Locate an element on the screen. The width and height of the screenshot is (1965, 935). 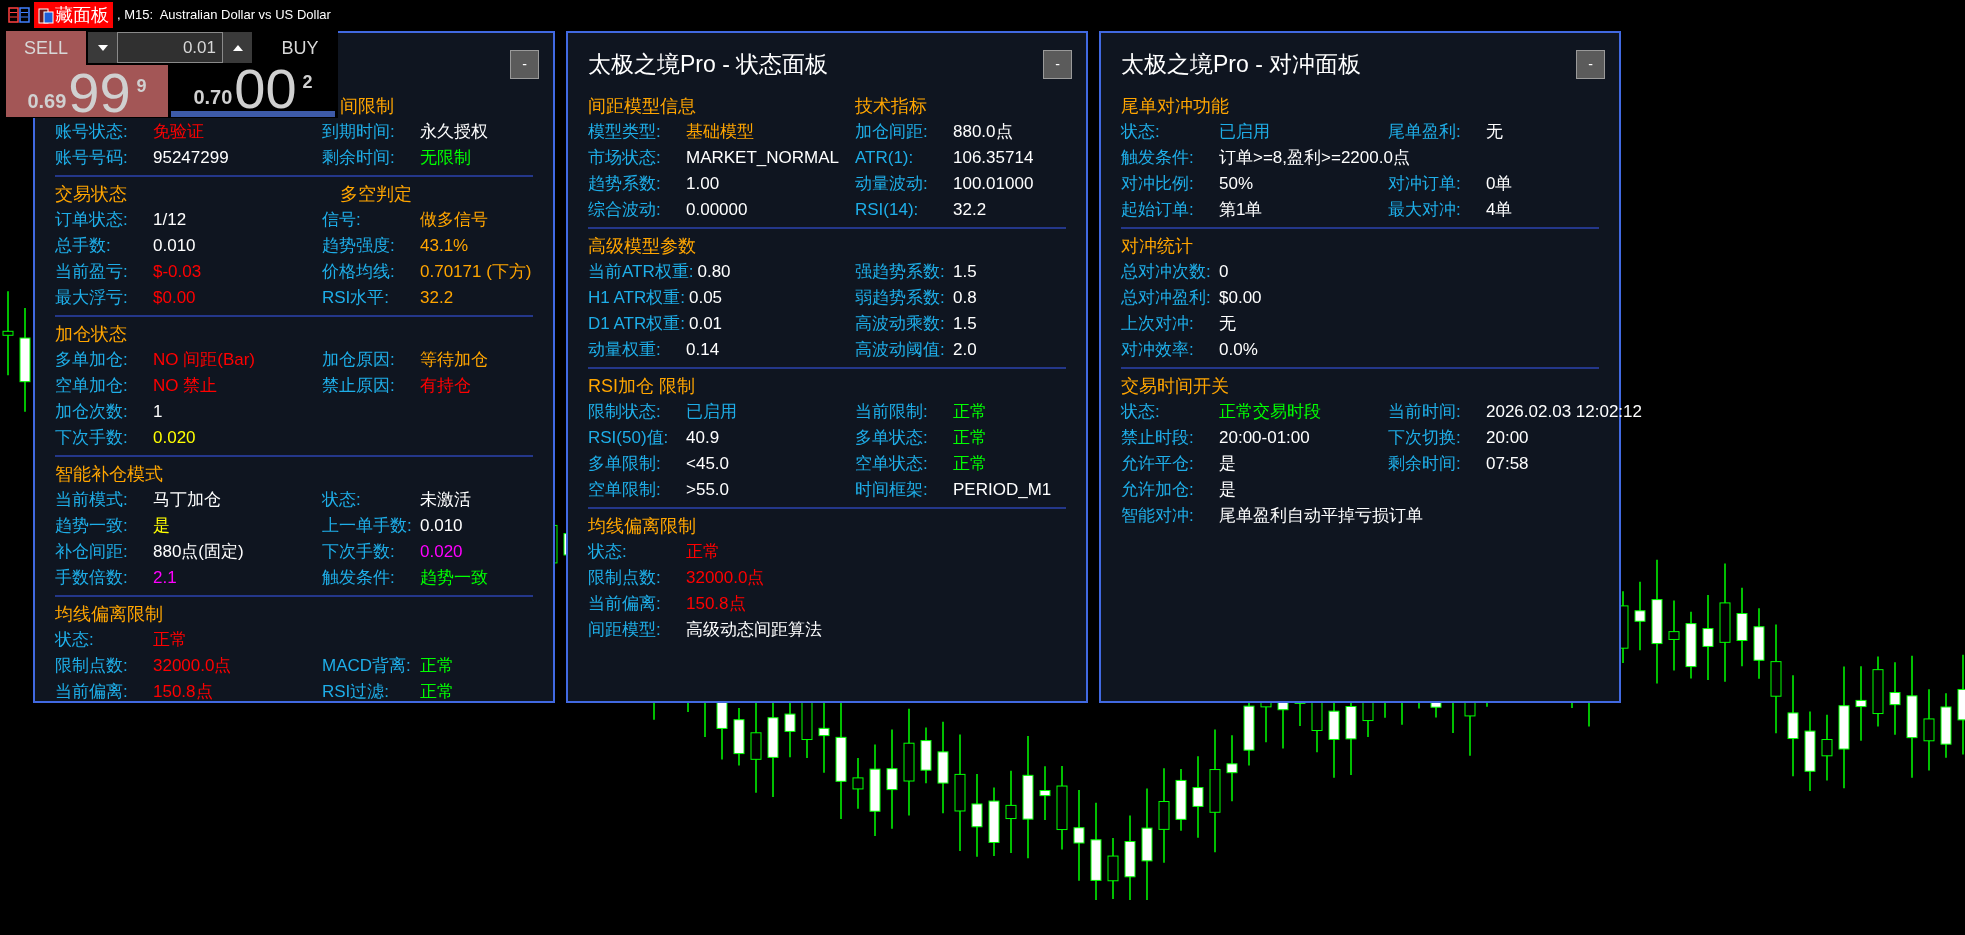
field-label: 多单限制: is located at coordinates (625, 464).